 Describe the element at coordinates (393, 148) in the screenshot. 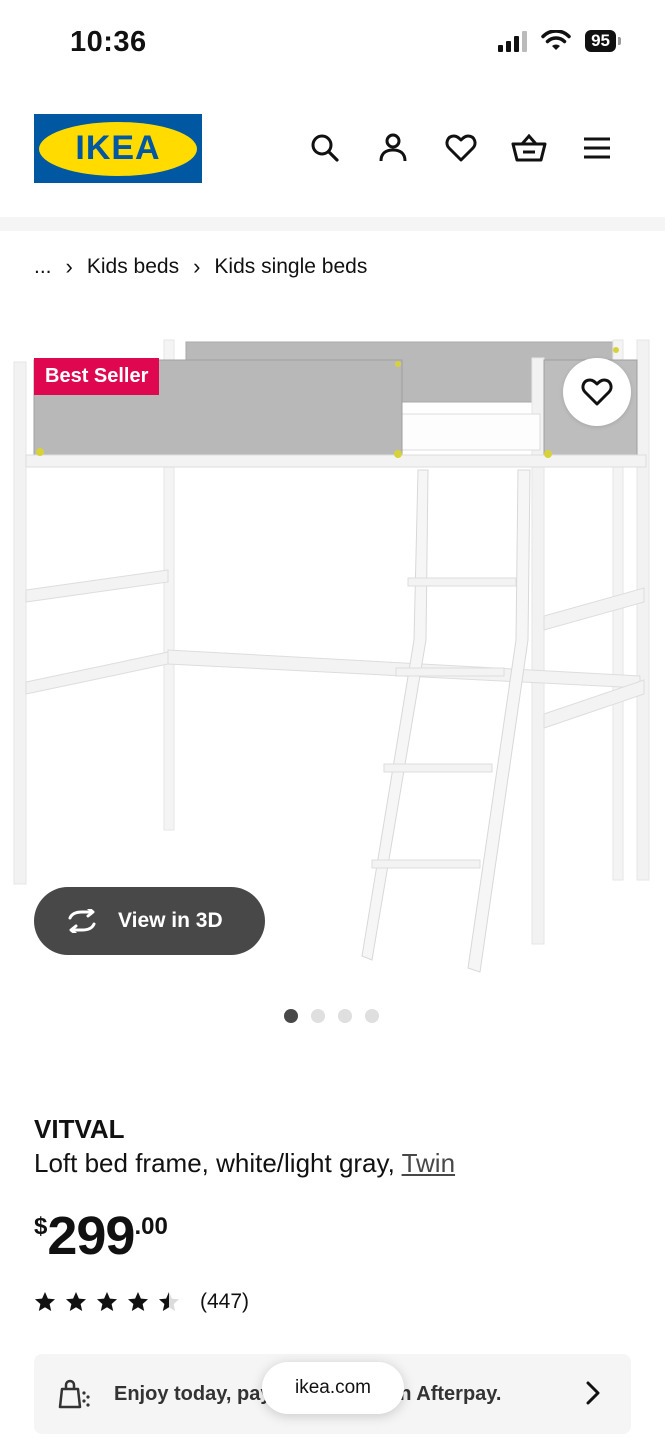

I see `account-icon` at that location.